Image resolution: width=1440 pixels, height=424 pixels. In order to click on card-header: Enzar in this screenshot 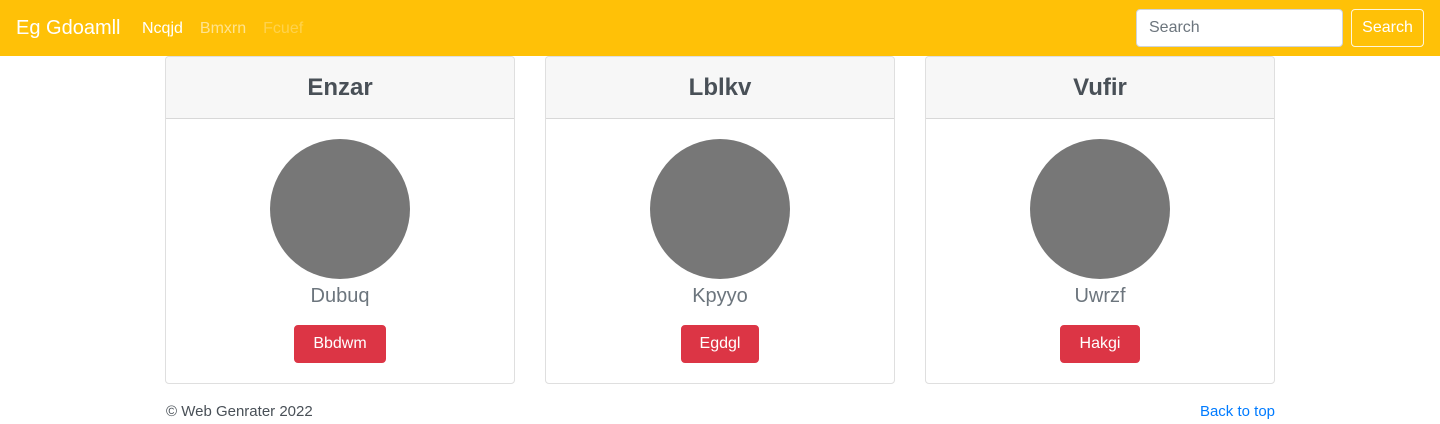, I will do `click(340, 88)`.